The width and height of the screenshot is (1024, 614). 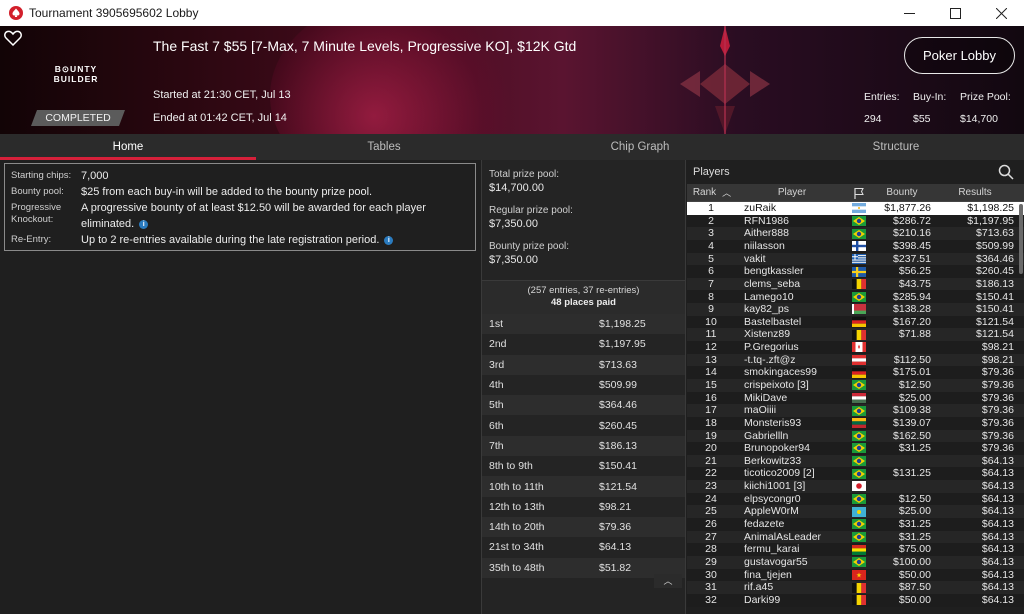 What do you see at coordinates (711, 549) in the screenshot?
I see `player-rank: 28` at bounding box center [711, 549].